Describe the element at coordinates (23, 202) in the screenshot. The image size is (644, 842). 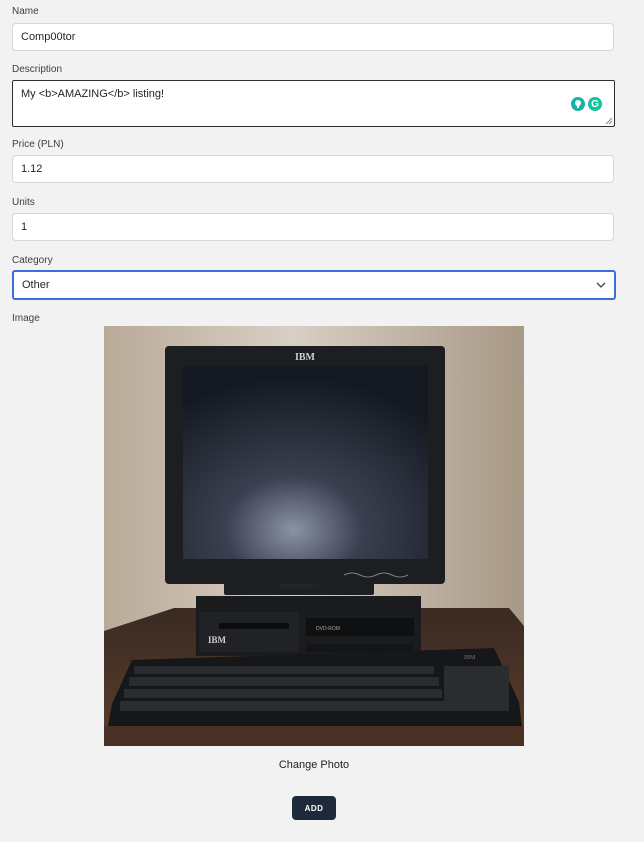
I see `units-label: Units` at that location.